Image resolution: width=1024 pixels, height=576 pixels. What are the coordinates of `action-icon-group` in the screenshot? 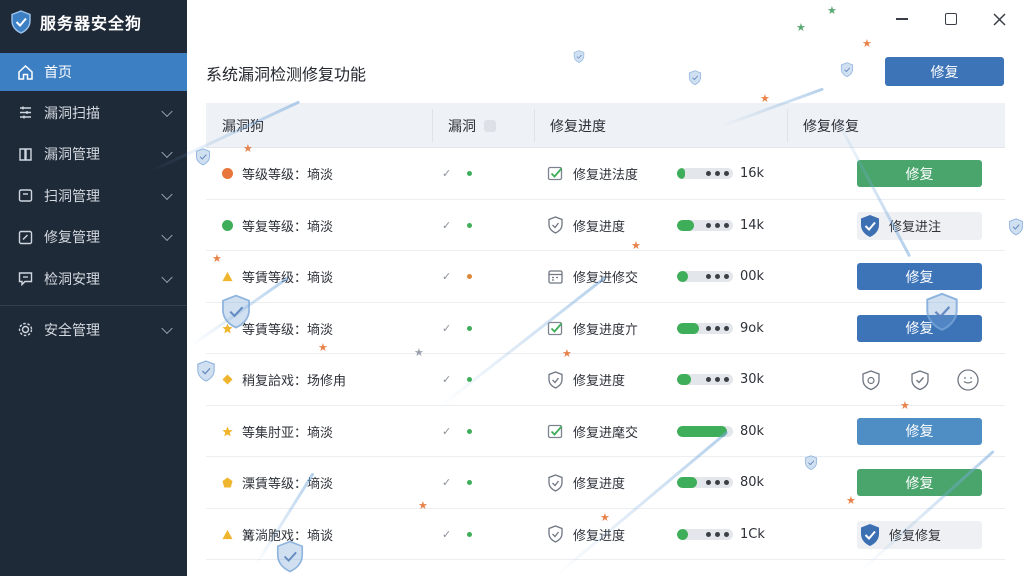 It's located at (919, 380).